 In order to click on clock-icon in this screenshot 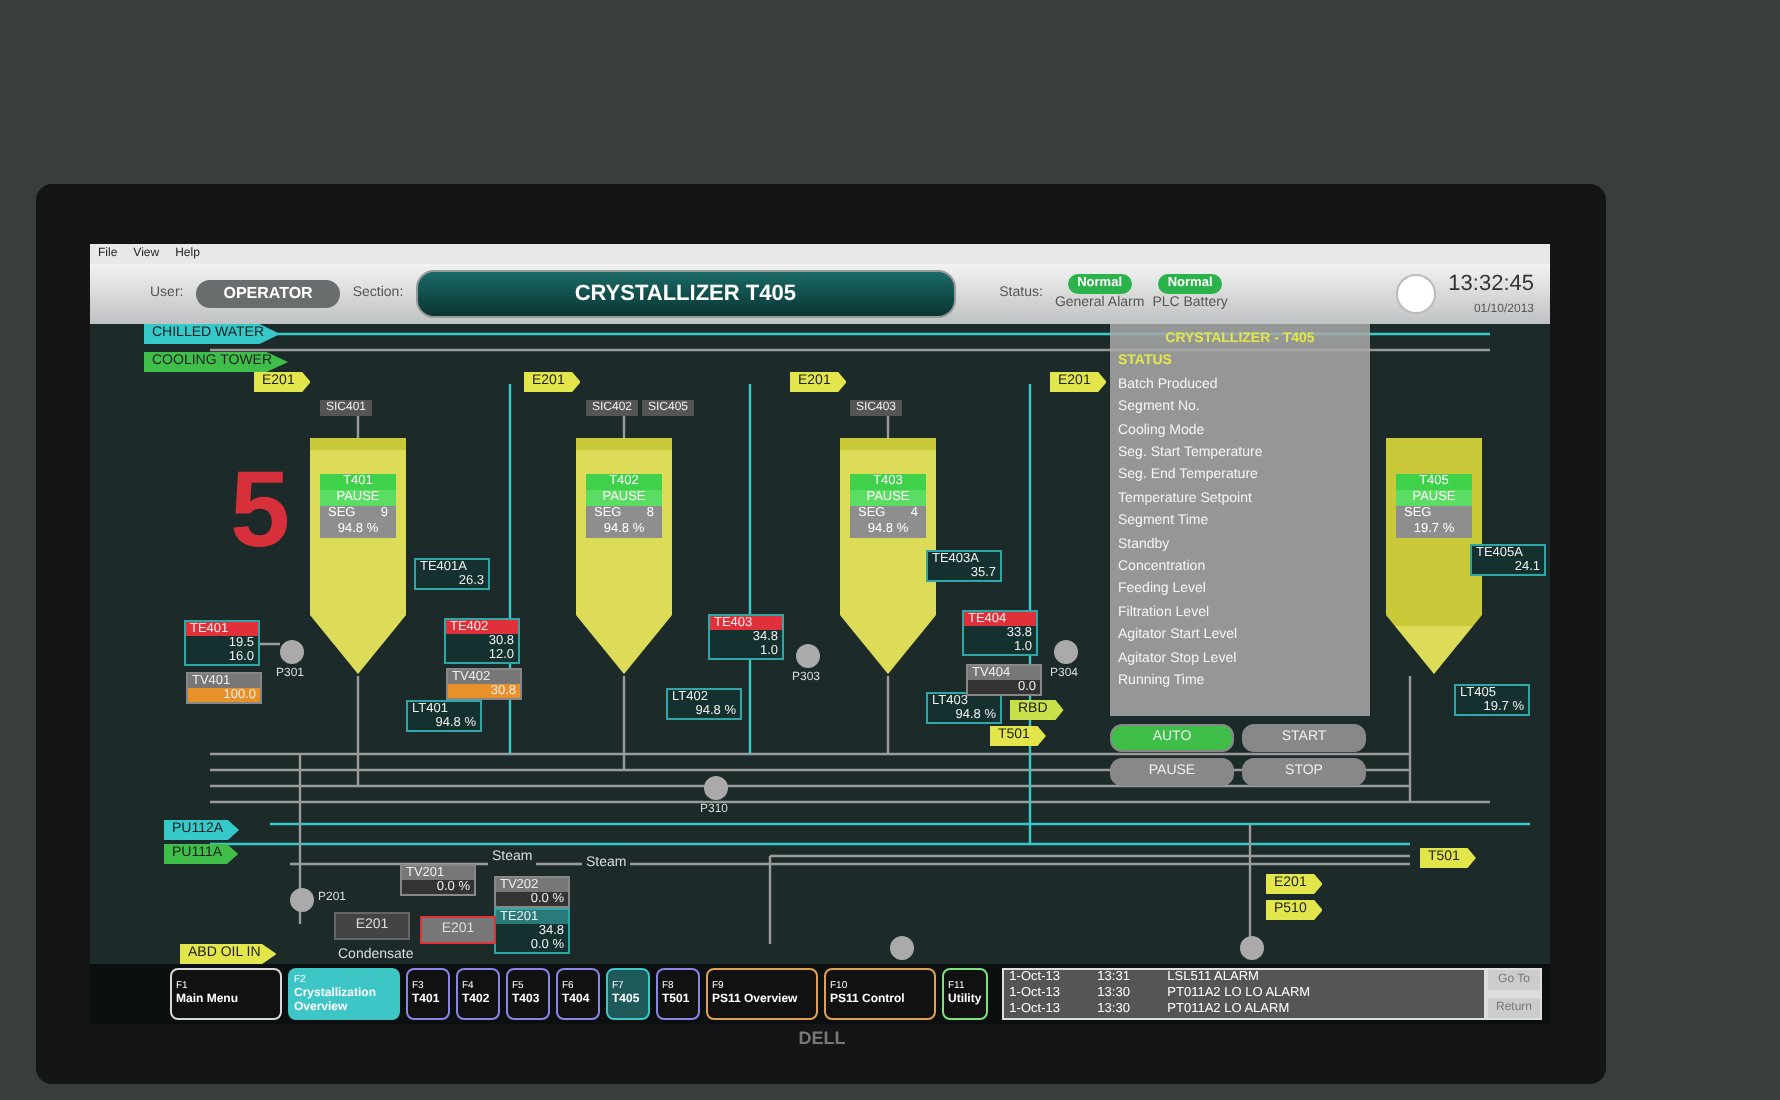, I will do `click(1416, 294)`.